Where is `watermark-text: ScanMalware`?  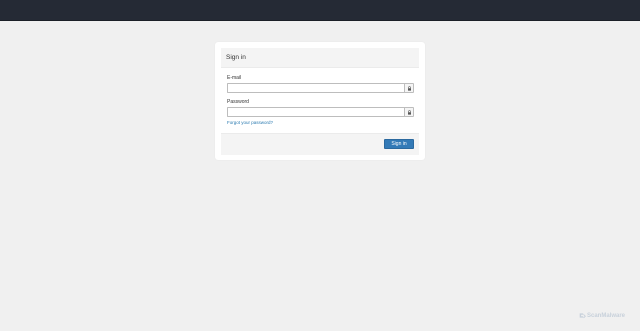 watermark-text: ScanMalware is located at coordinates (606, 315).